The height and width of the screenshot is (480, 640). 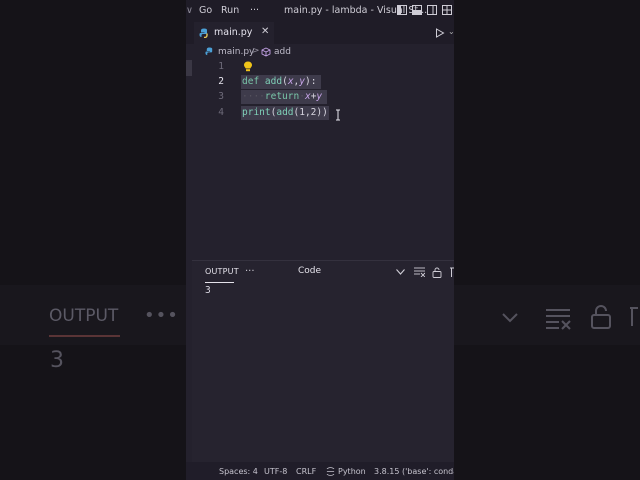 What do you see at coordinates (330, 471) in the screenshot?
I see `status-language-icon` at bounding box center [330, 471].